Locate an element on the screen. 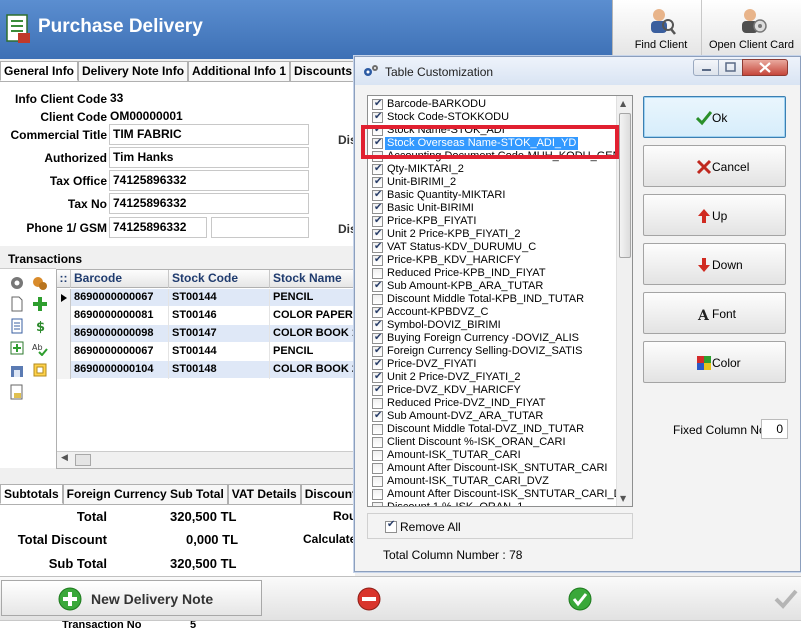 This screenshot has height=629, width=801. column-list-item: Qty-MIKTARI_2 is located at coordinates (497, 169).